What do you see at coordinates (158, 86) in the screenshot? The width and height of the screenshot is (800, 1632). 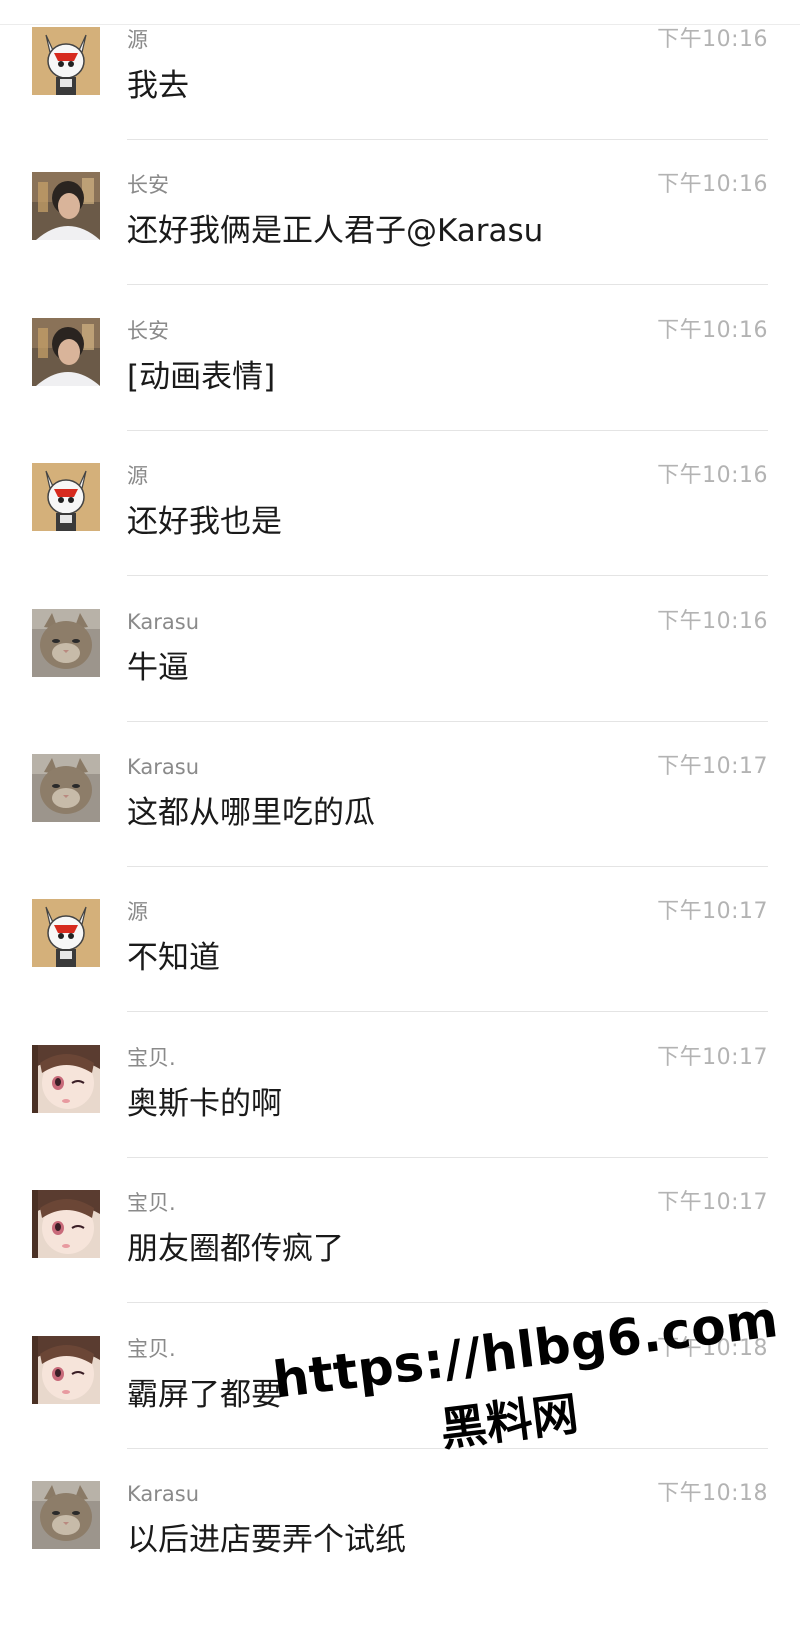 I see `message-text: 我去` at bounding box center [158, 86].